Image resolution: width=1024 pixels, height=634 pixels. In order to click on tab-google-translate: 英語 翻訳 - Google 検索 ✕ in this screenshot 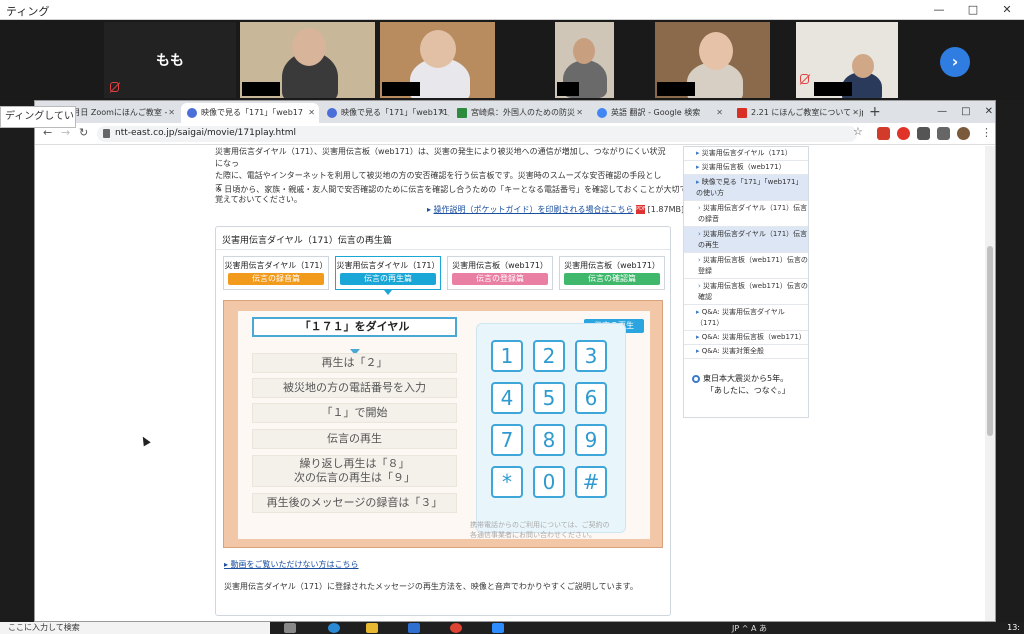, I will do `click(659, 113)`.